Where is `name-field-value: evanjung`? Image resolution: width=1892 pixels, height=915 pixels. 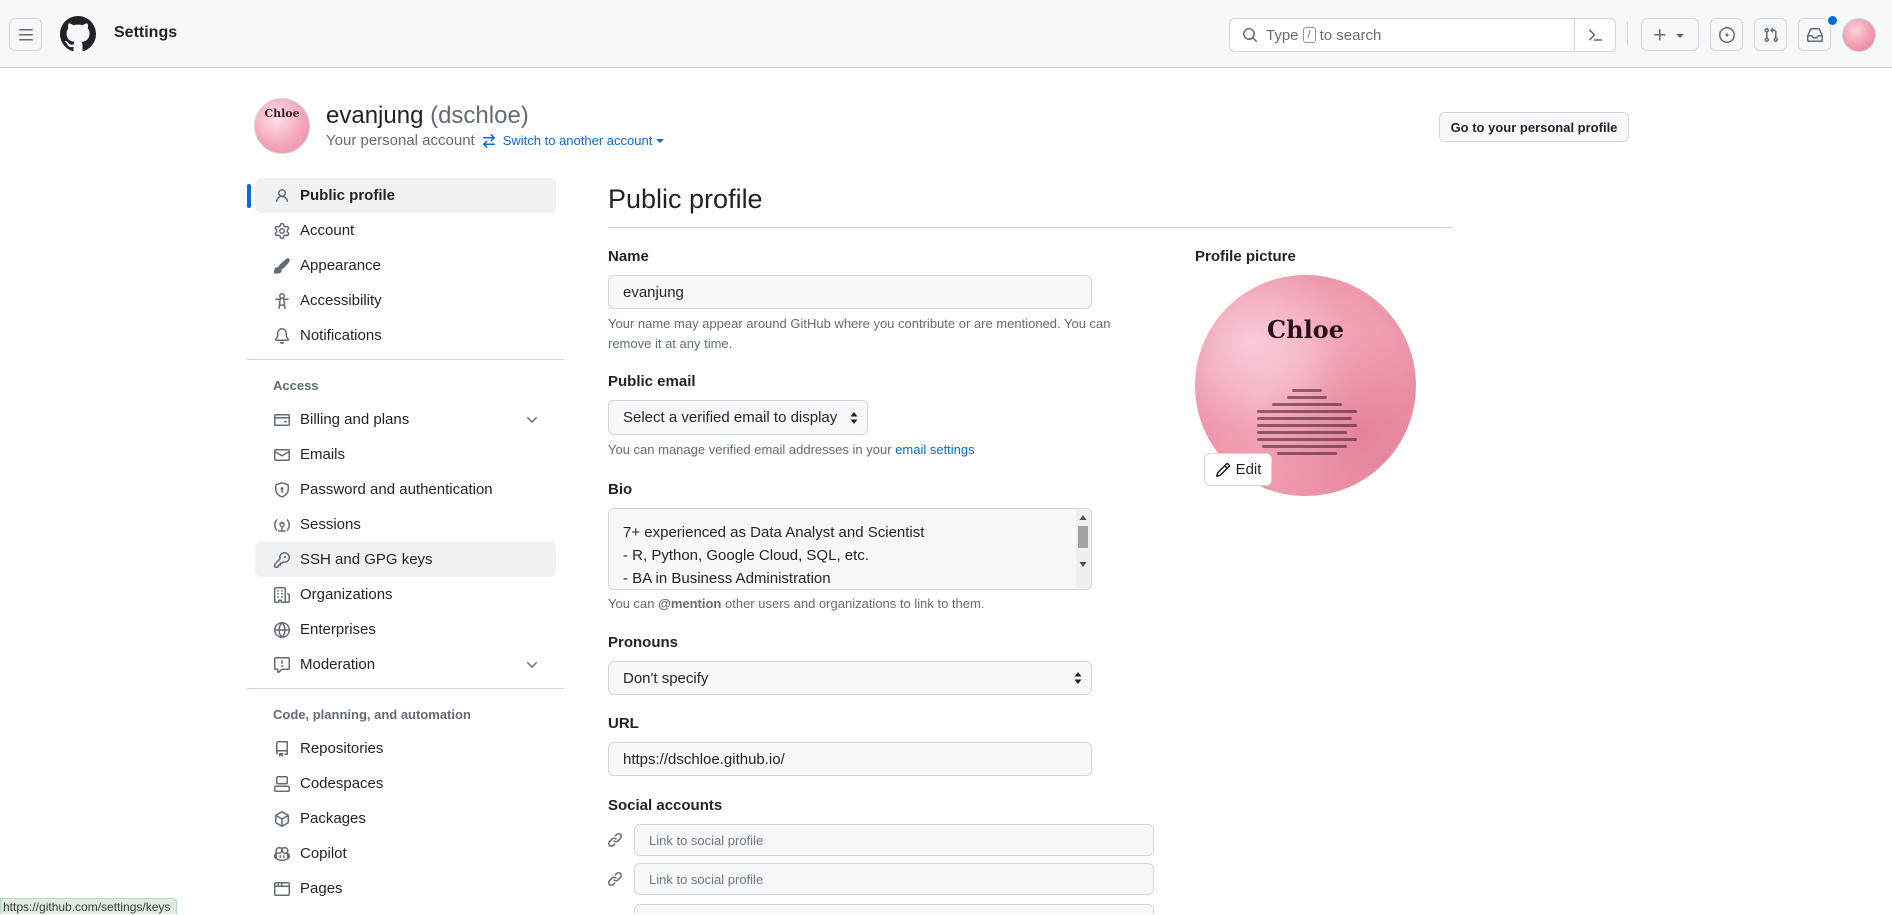 name-field-value: evanjung is located at coordinates (653, 292).